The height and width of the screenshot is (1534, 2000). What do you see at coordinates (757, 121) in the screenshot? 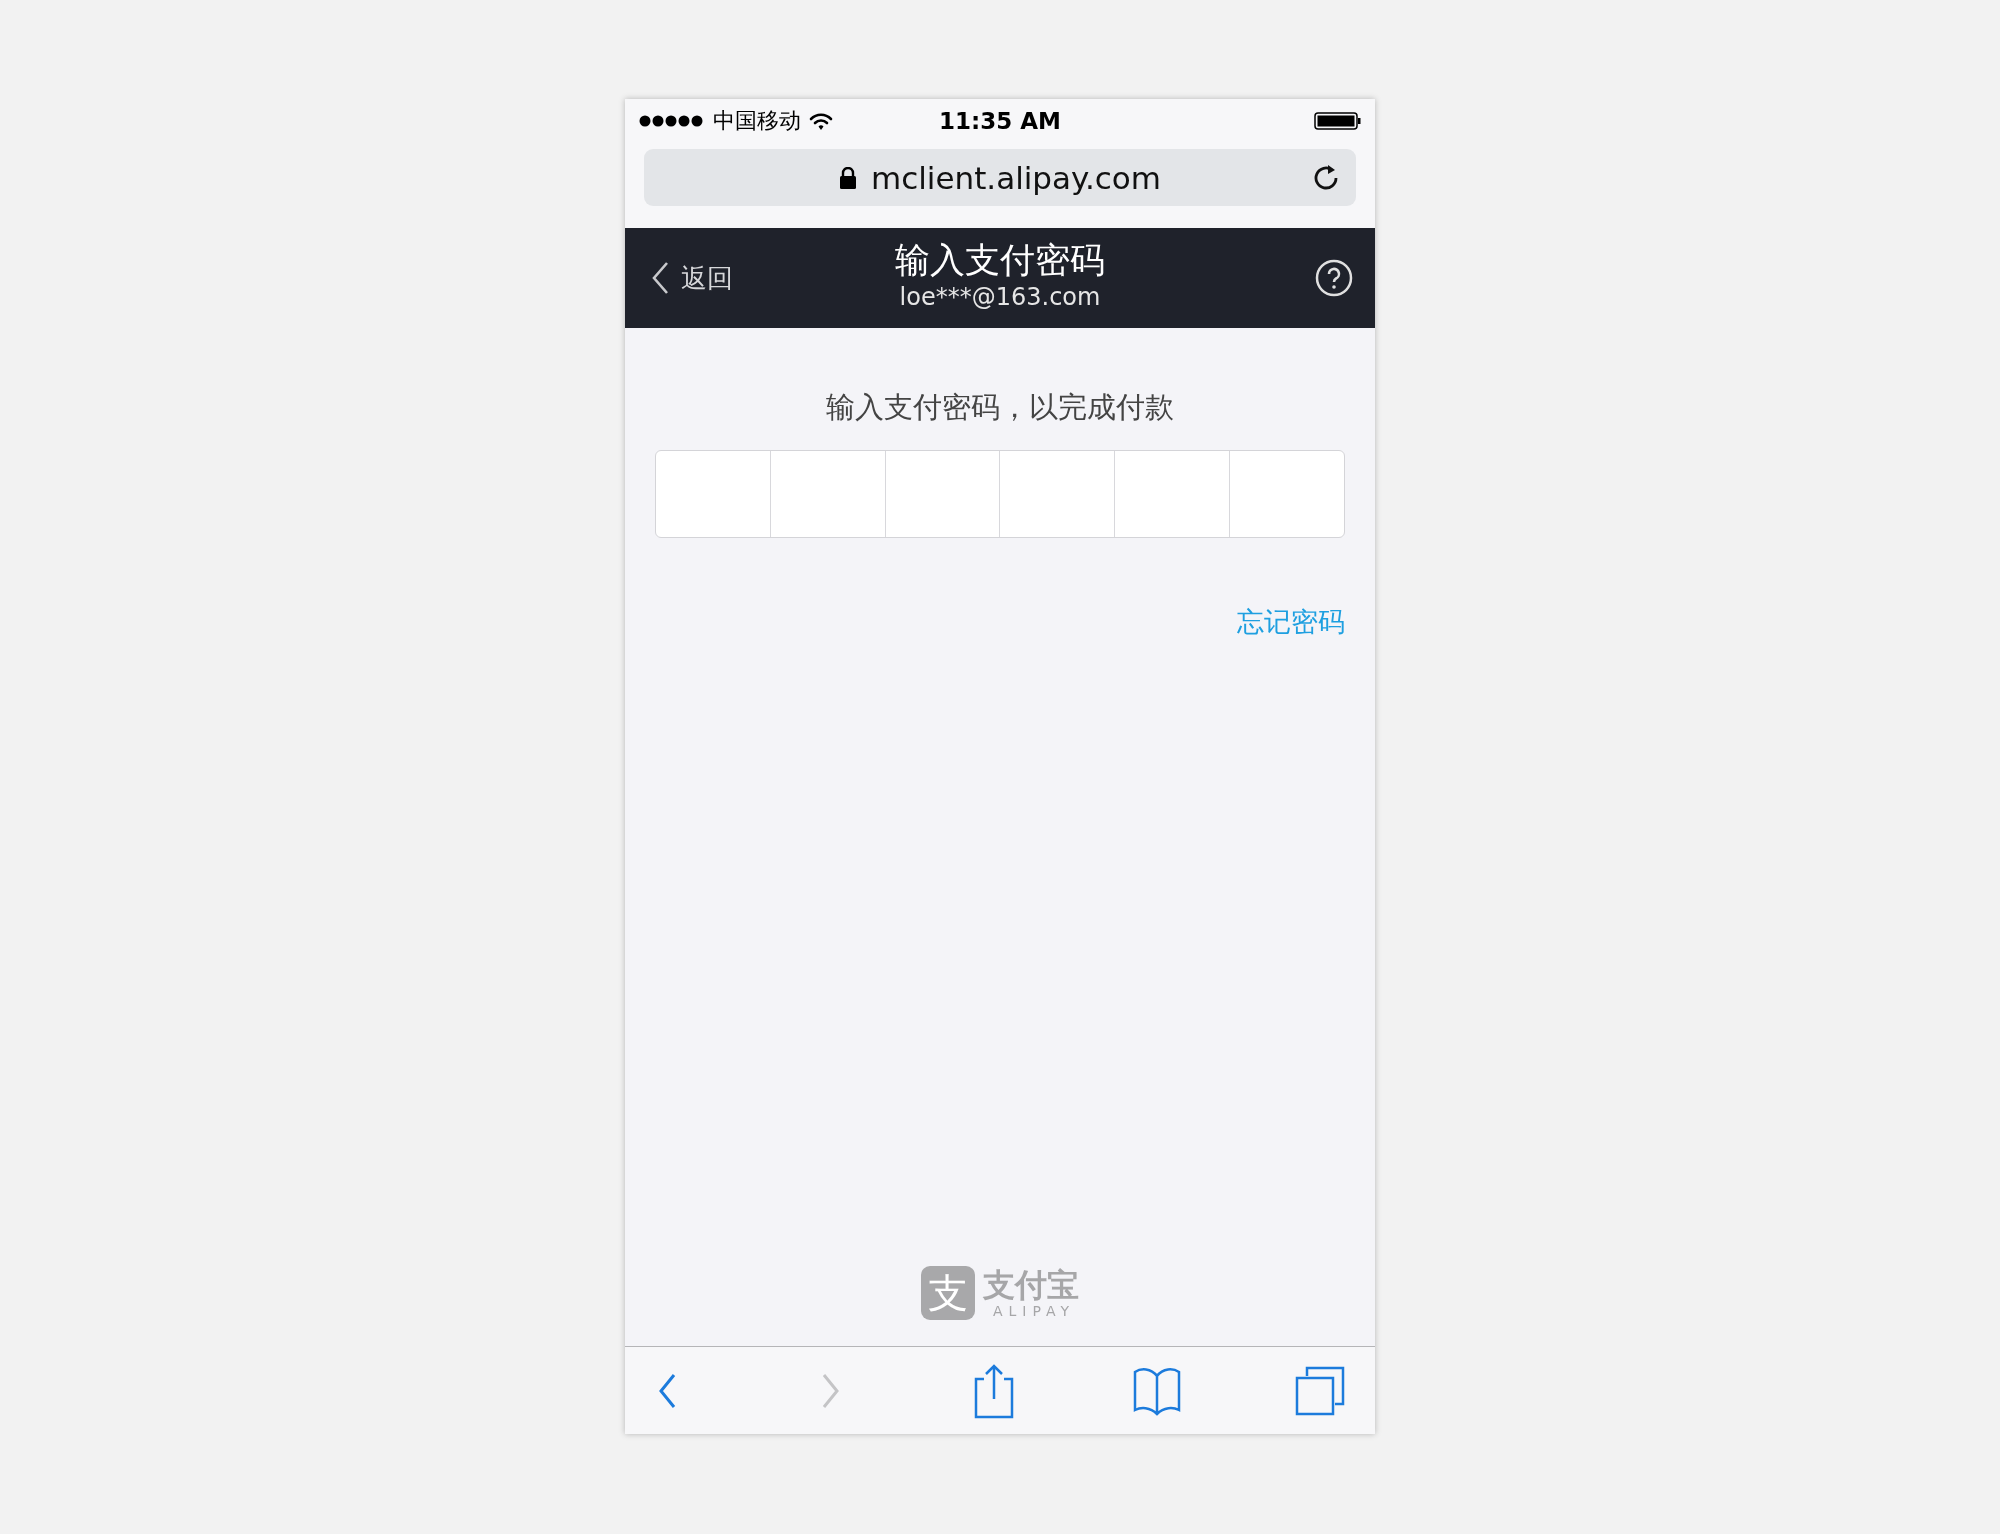
I see `carrier-name: 中国移动` at bounding box center [757, 121].